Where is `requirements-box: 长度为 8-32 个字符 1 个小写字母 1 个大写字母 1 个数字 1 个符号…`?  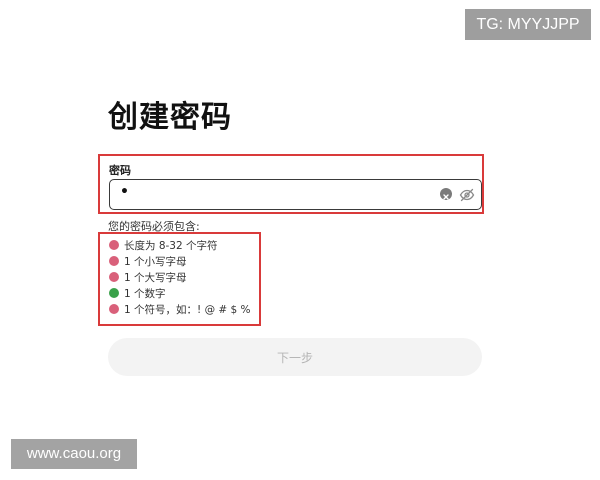
requirements-box: 长度为 8-32 个字符 1 个小写字母 1 个大写字母 1 个数字 1 个符号… is located at coordinates (179, 279).